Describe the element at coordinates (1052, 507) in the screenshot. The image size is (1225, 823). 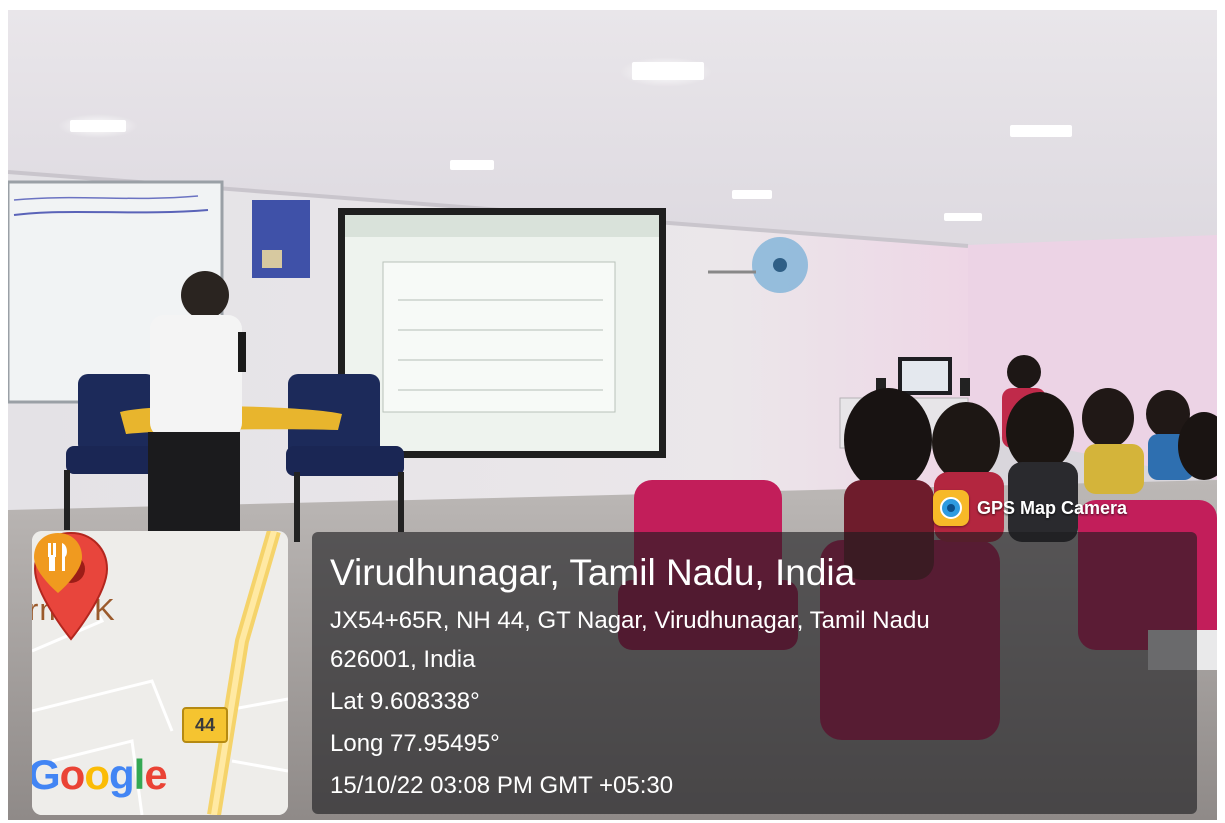
I see `app-name-label: GPS Map Camera` at that location.